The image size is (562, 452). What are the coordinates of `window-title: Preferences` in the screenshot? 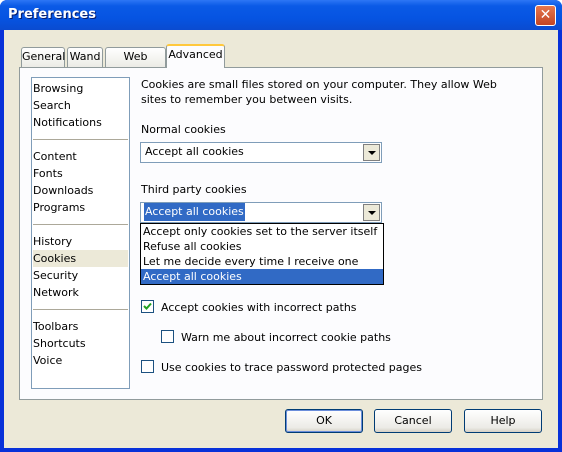 It's located at (52, 14).